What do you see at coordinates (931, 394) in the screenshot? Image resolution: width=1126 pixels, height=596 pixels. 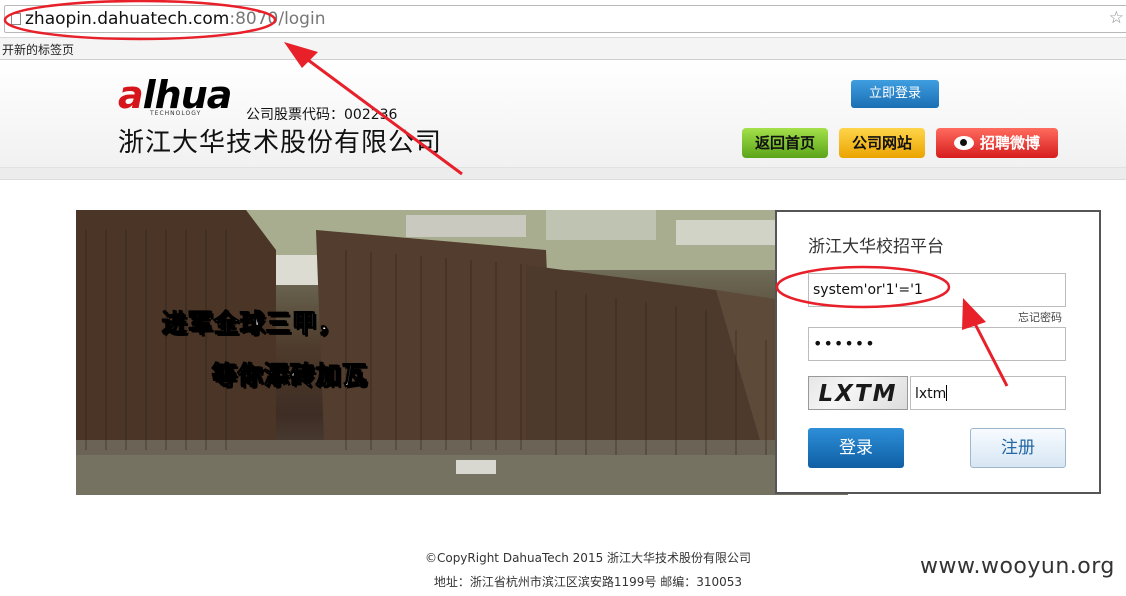 I see `captcha-value: lxtm` at bounding box center [931, 394].